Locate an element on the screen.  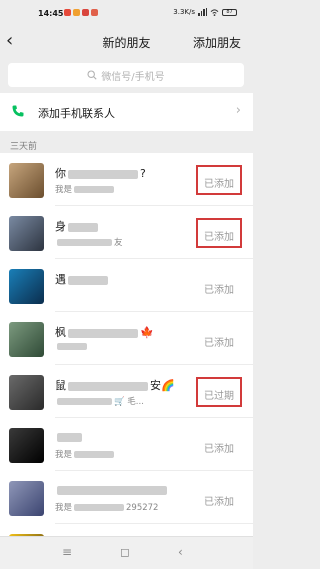
search-input: 微信号/手机号 is located at coordinates (126, 75).